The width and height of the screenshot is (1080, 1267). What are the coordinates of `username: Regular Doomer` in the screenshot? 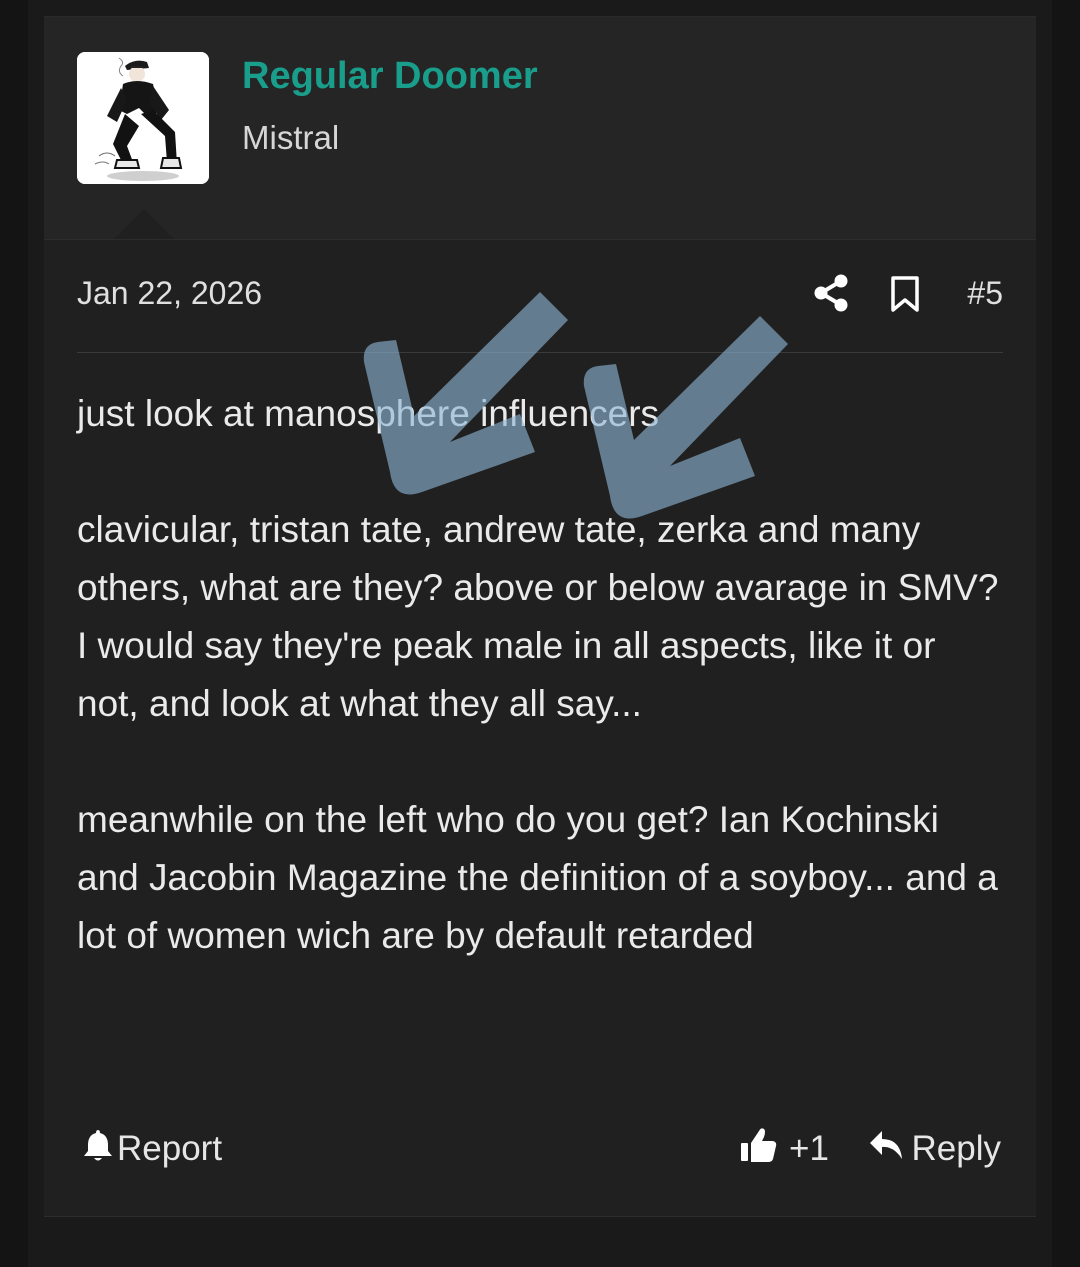 It's located at (390, 76).